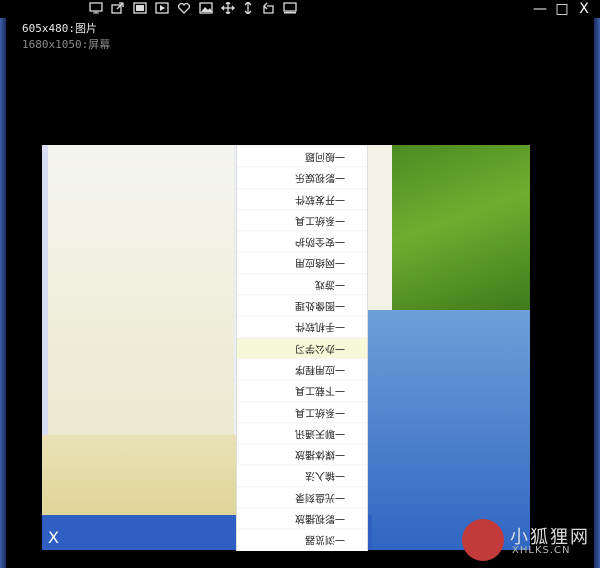  I want to click on menu-item: 一浏览器, so click(302, 539).